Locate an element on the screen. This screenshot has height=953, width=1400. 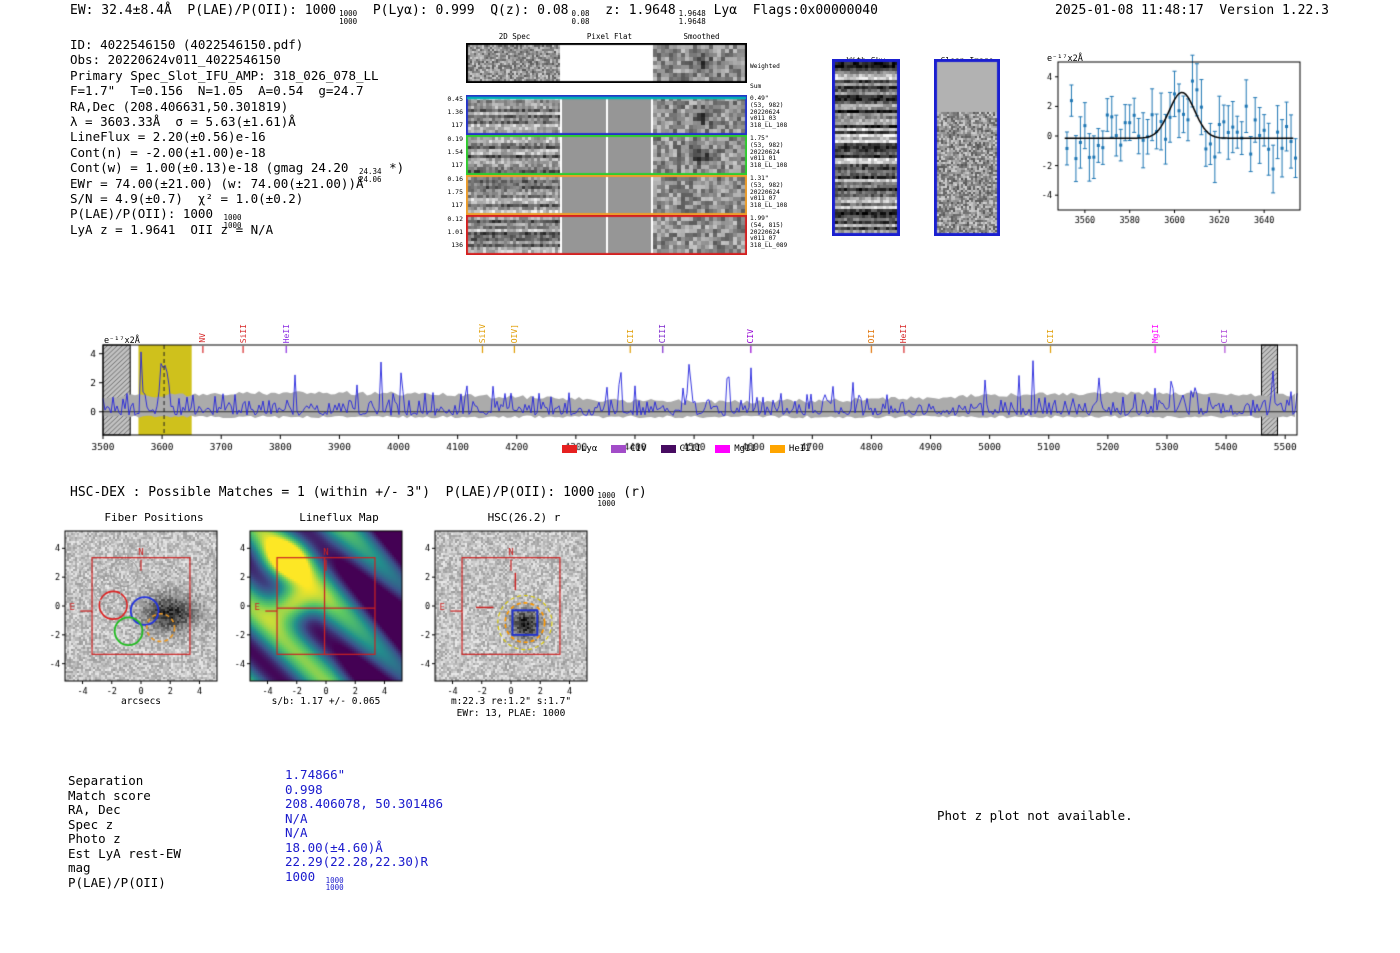
table-row-value: 0.998 is located at coordinates (304, 790).